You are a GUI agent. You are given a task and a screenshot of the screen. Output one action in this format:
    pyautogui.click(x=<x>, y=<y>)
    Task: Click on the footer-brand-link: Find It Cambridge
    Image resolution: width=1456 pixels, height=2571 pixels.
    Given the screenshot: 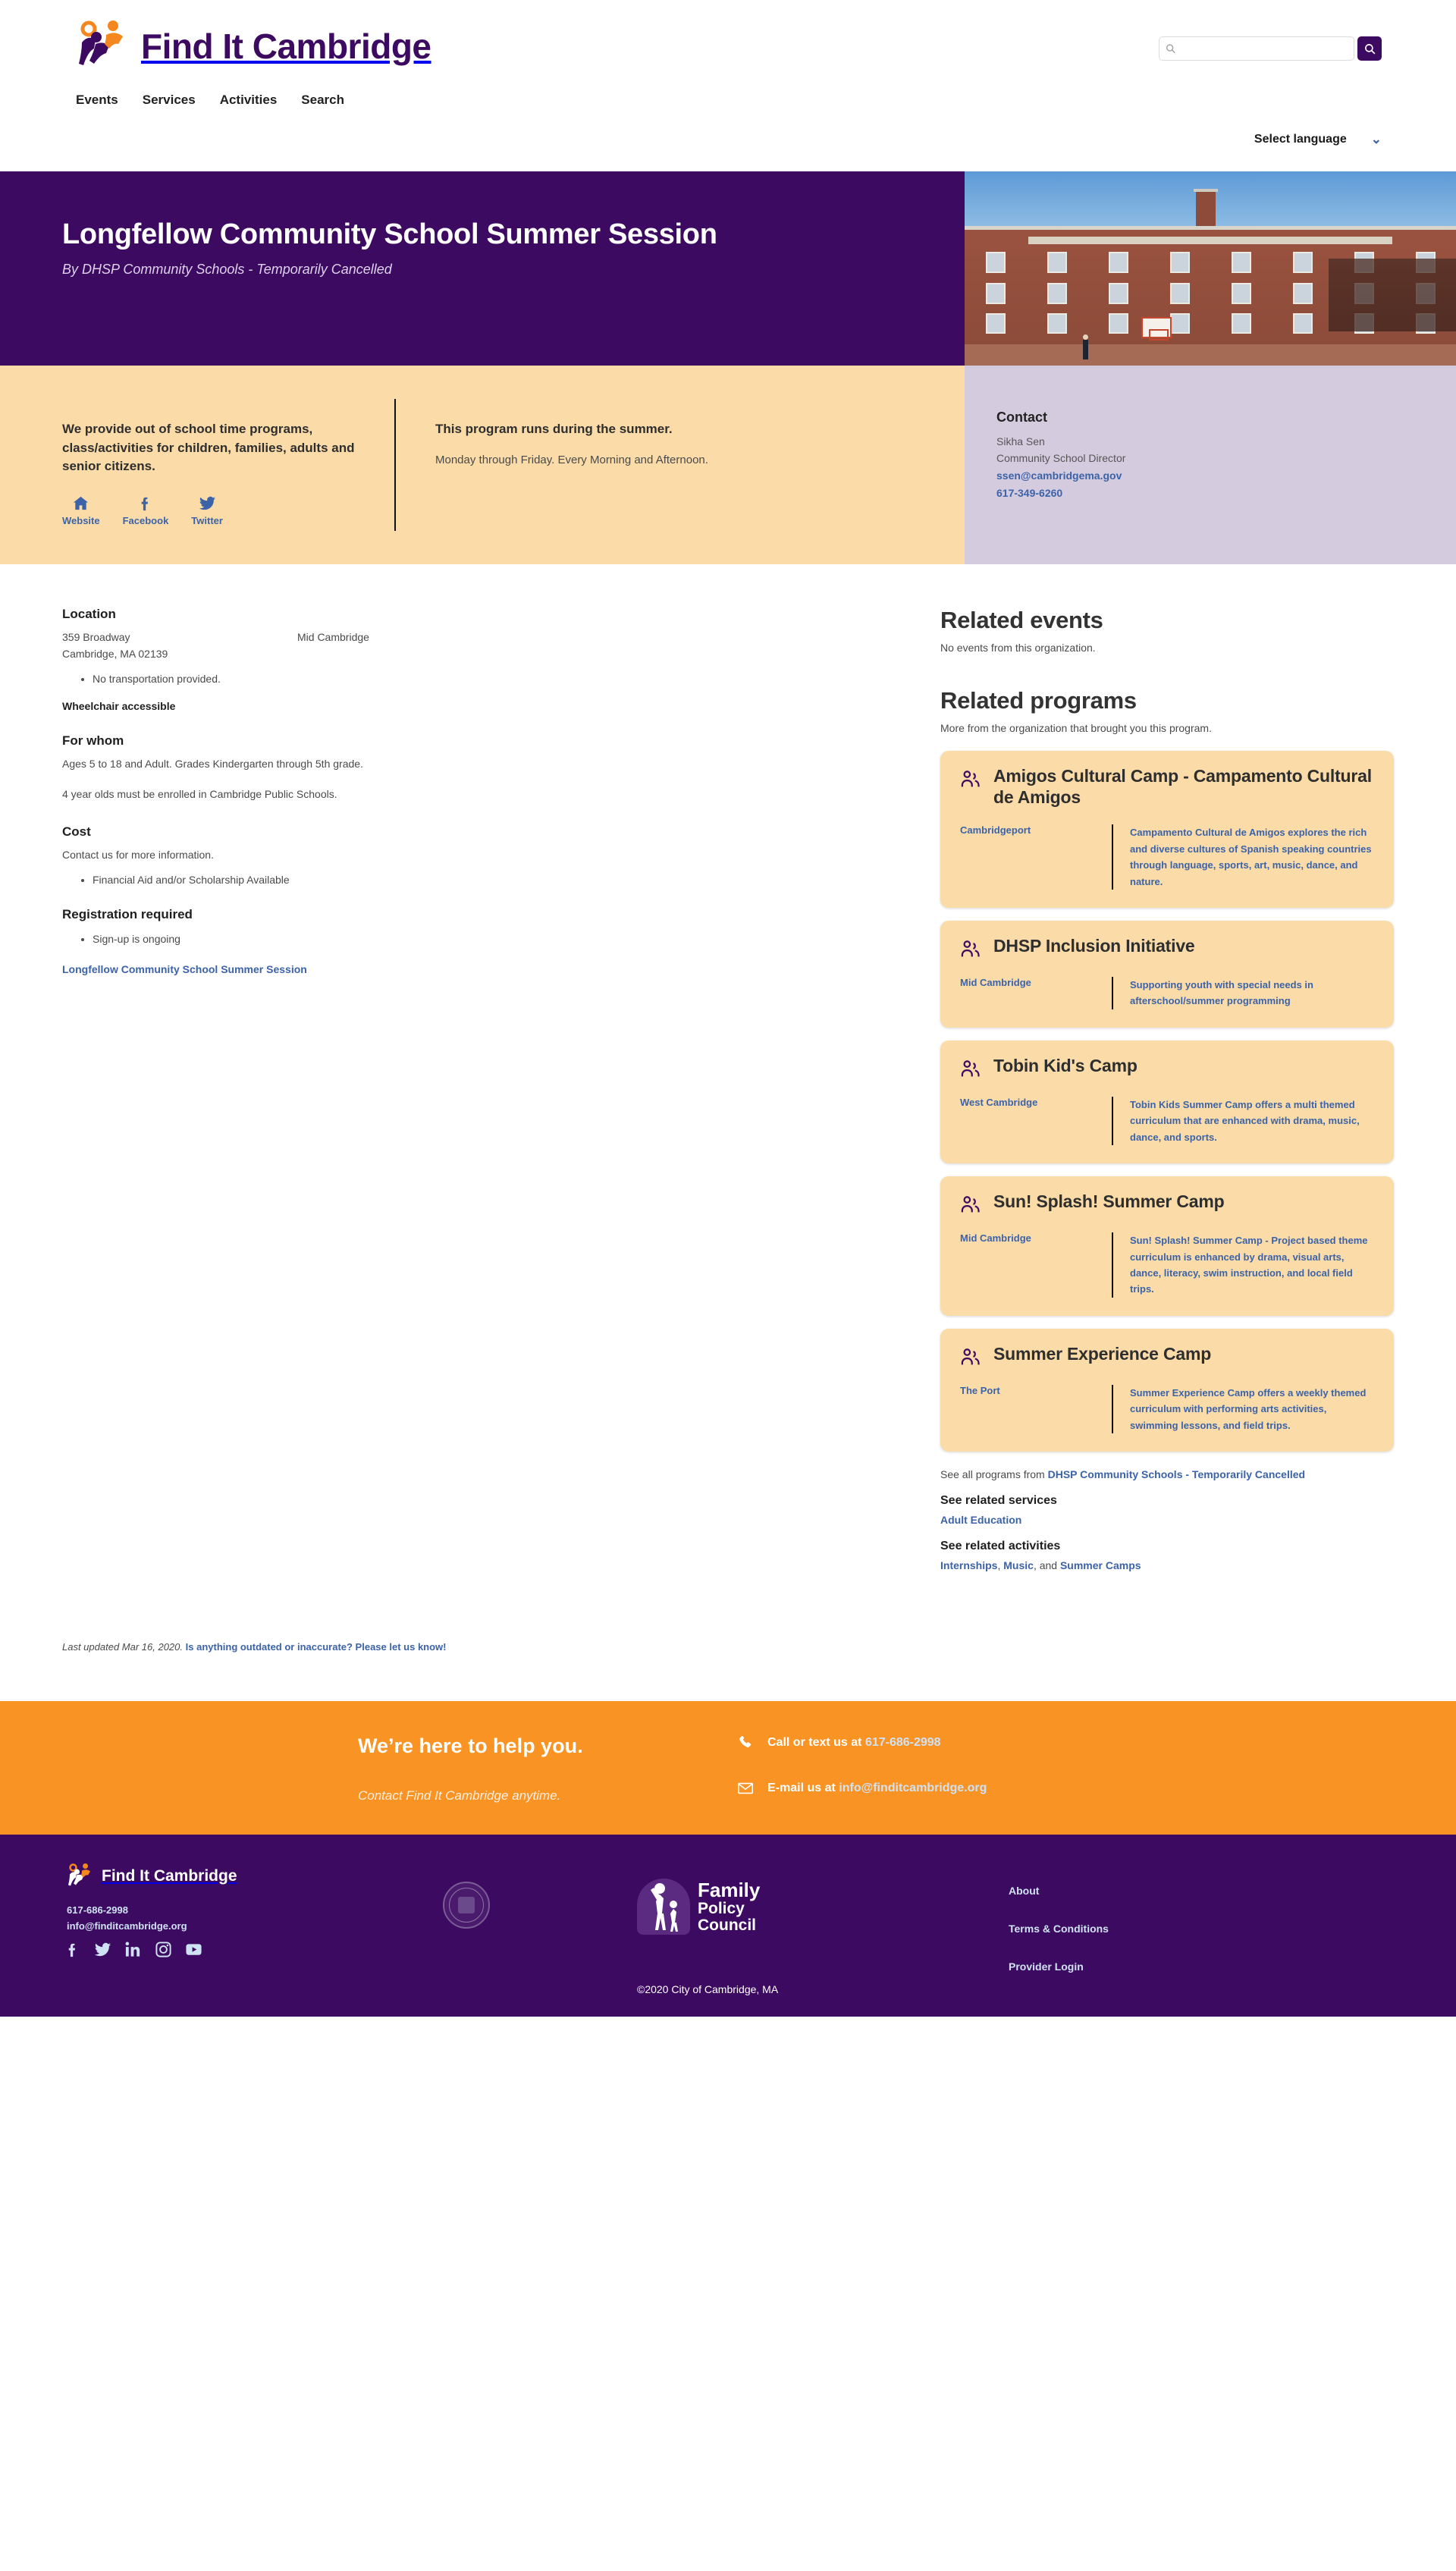 What is the action you would take?
    pyautogui.click(x=152, y=1876)
    